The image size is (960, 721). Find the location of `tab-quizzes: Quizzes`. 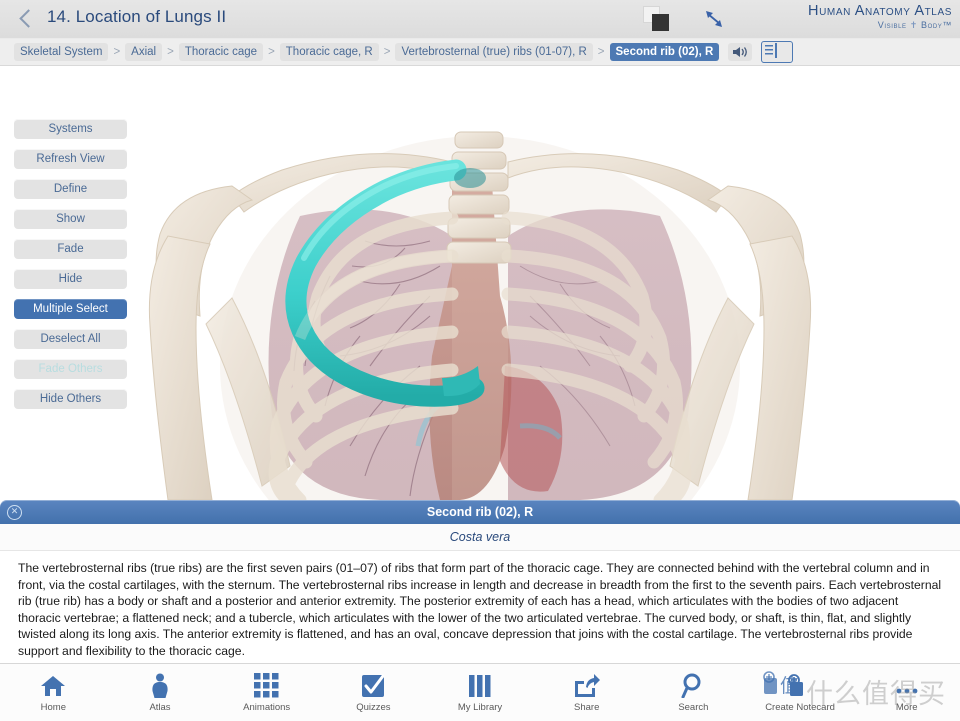

tab-quizzes: Quizzes is located at coordinates (373, 692).